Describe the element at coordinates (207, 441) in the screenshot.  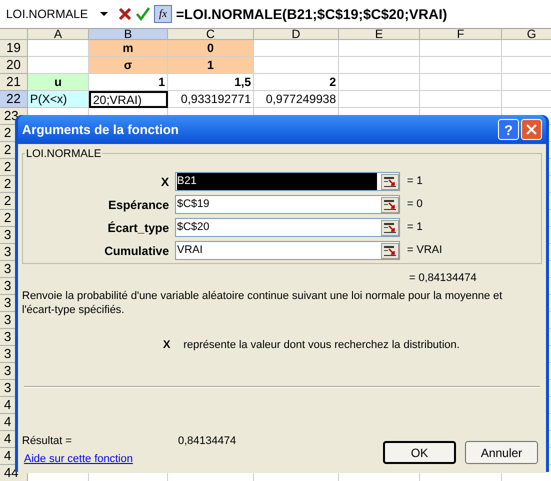
I see `result-value: 0,84134474` at that location.